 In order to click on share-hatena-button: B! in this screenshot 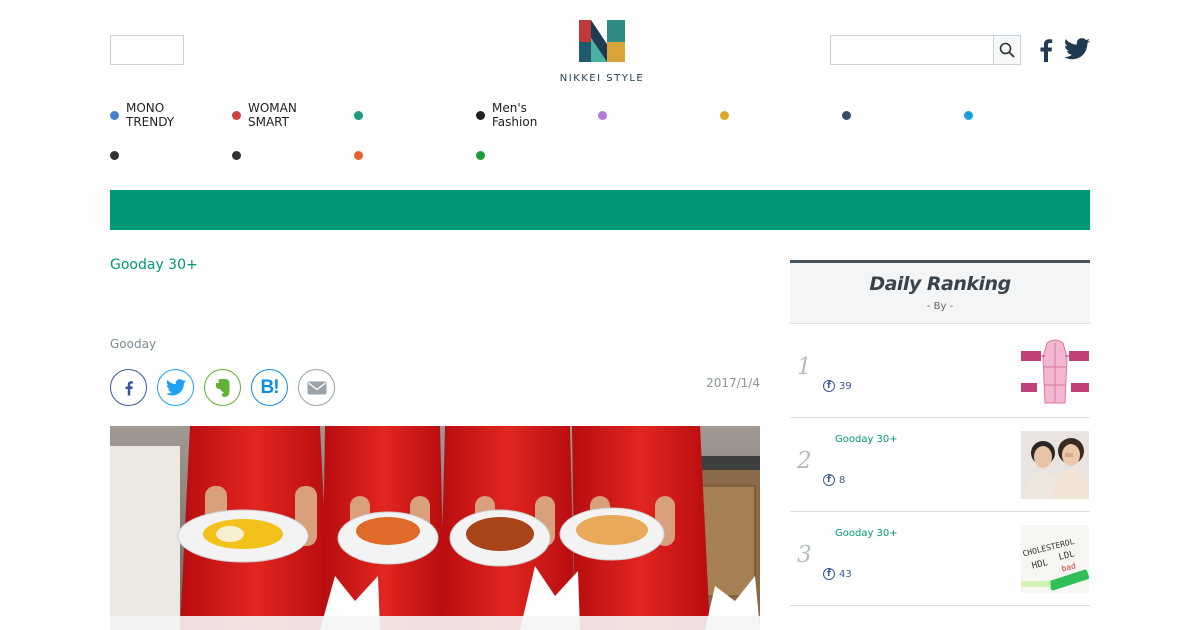, I will do `click(269, 387)`.